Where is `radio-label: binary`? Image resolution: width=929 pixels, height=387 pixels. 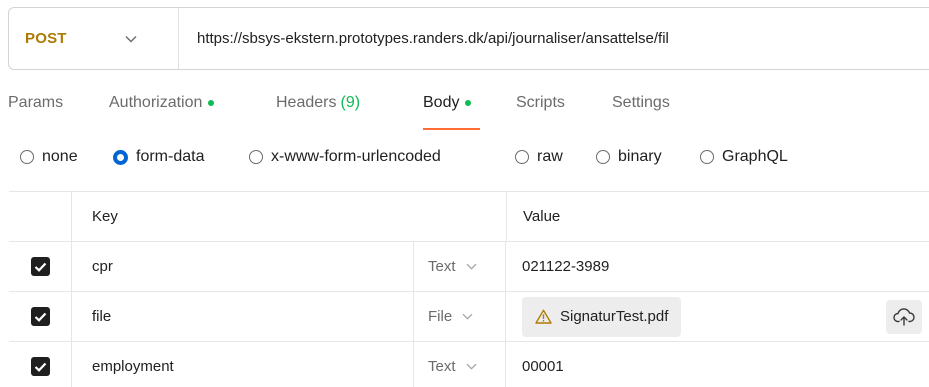
radio-label: binary is located at coordinates (640, 156).